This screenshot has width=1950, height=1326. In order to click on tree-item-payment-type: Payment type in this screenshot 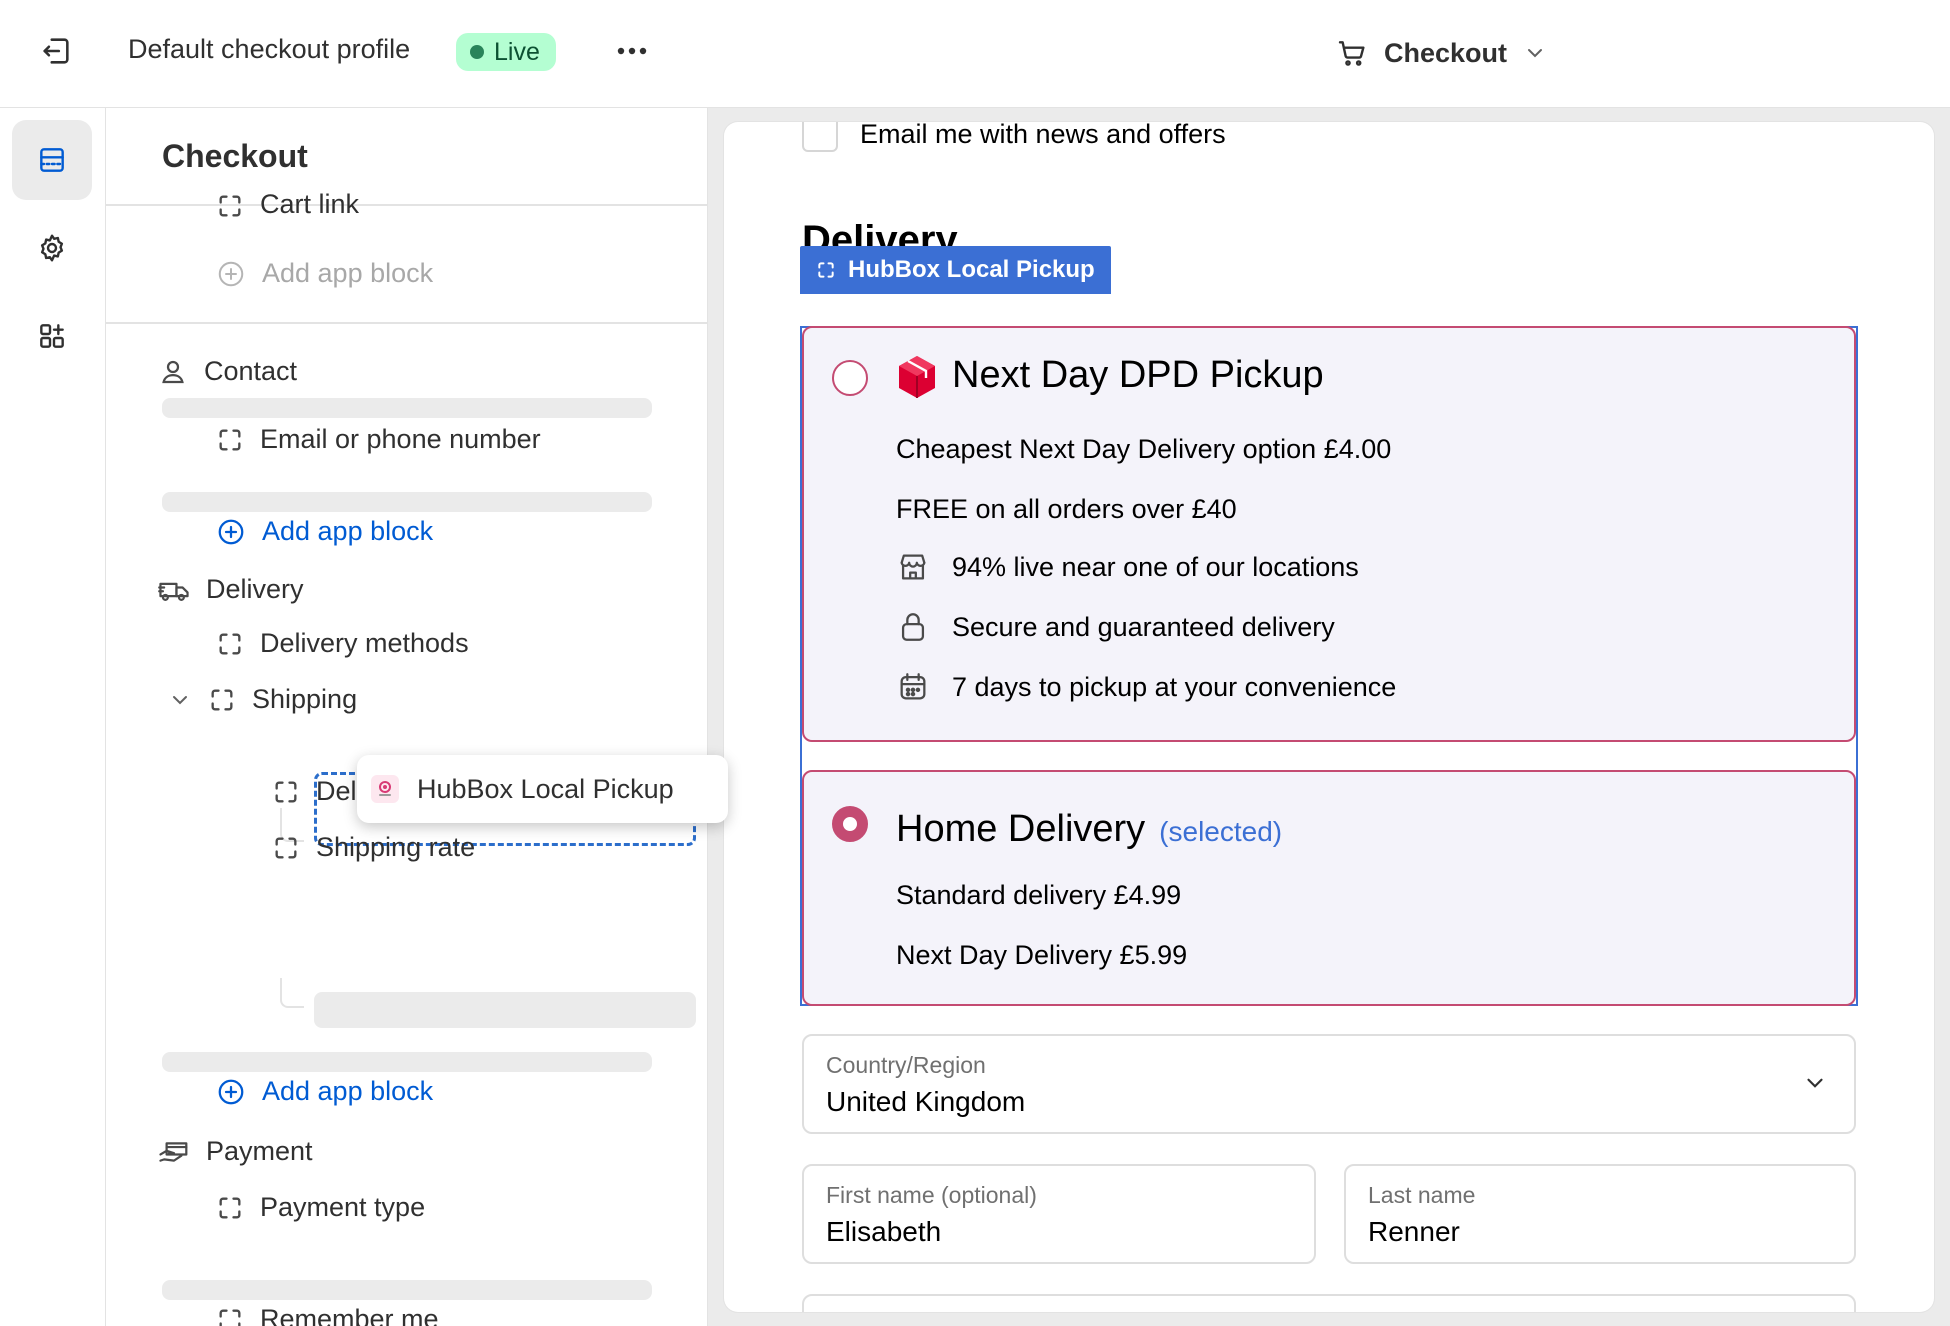, I will do `click(320, 1207)`.